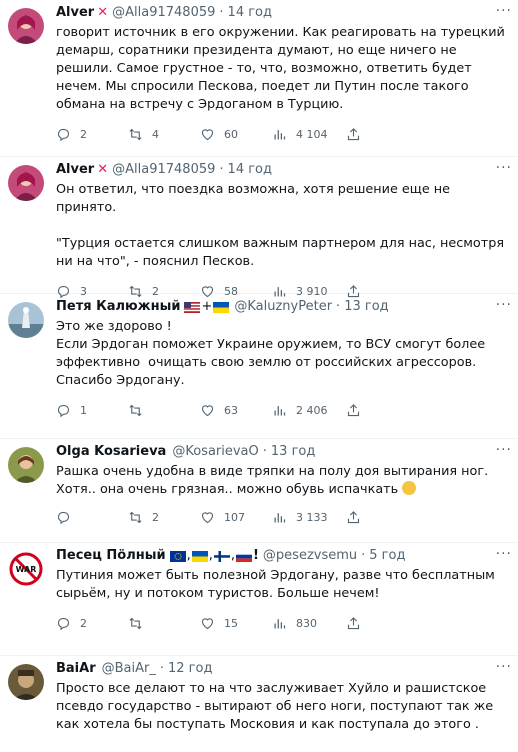 The width and height of the screenshot is (518, 752). What do you see at coordinates (129, 669) in the screenshot?
I see `author-handle: @BaiAr_` at bounding box center [129, 669].